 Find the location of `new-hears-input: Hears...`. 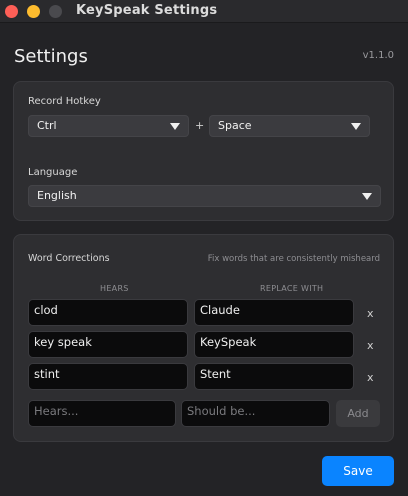

new-hears-input: Hears... is located at coordinates (102, 413).